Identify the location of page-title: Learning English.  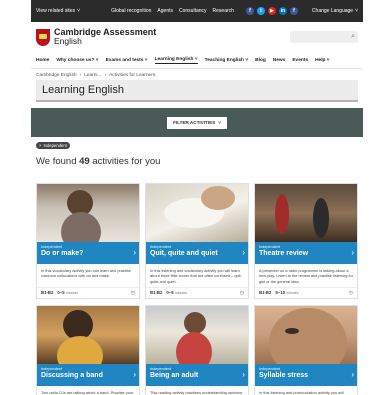
(83, 90).